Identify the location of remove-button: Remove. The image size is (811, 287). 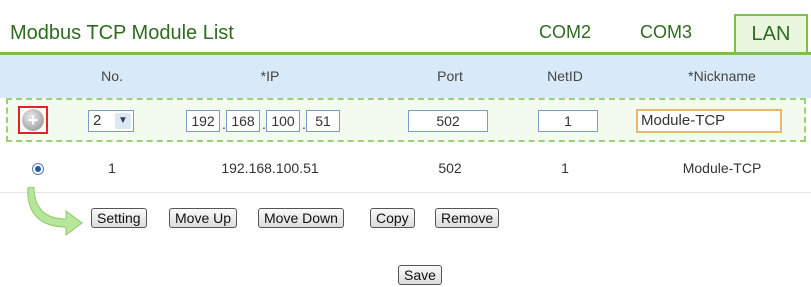
(467, 218).